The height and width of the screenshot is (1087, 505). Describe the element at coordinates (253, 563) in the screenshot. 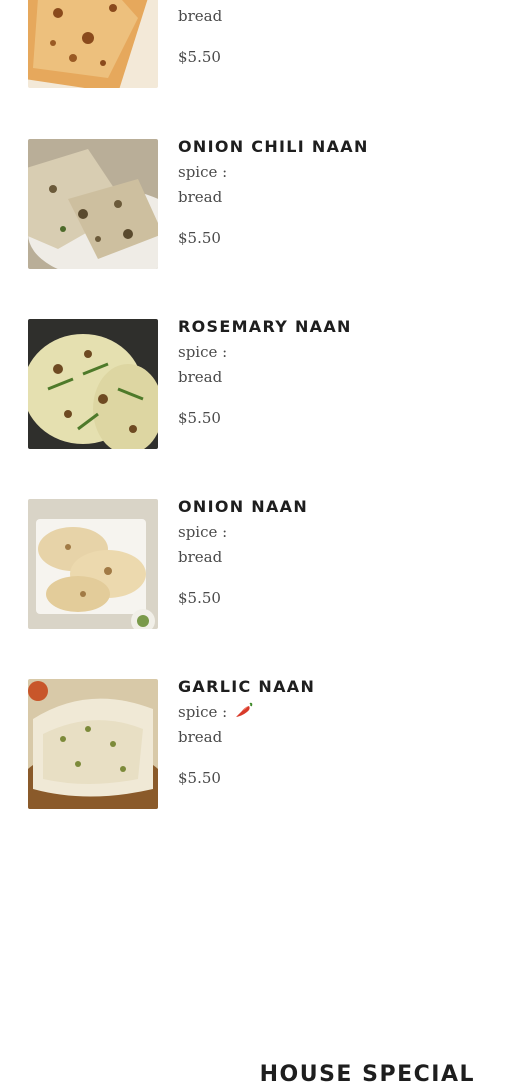

I see `menu-item: ONION NAAN spice : bread $5.50` at that location.